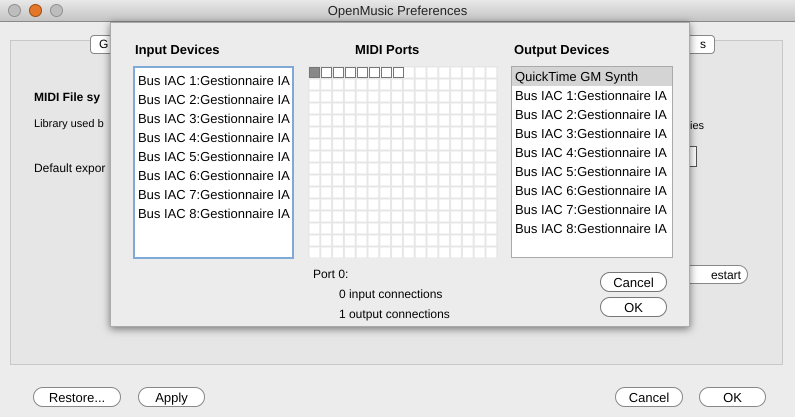 Image resolution: width=795 pixels, height=417 pixels. I want to click on input-devices-list, so click(213, 162).